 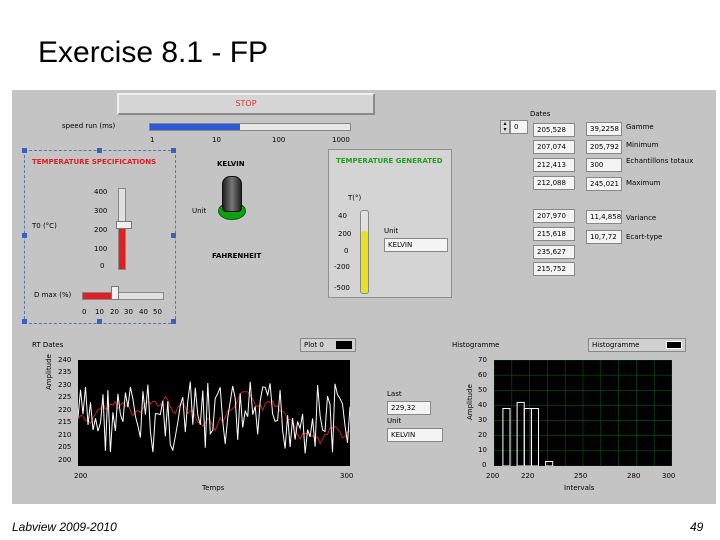 What do you see at coordinates (409, 408) in the screenshot?
I see `last-value: 229,32` at bounding box center [409, 408].